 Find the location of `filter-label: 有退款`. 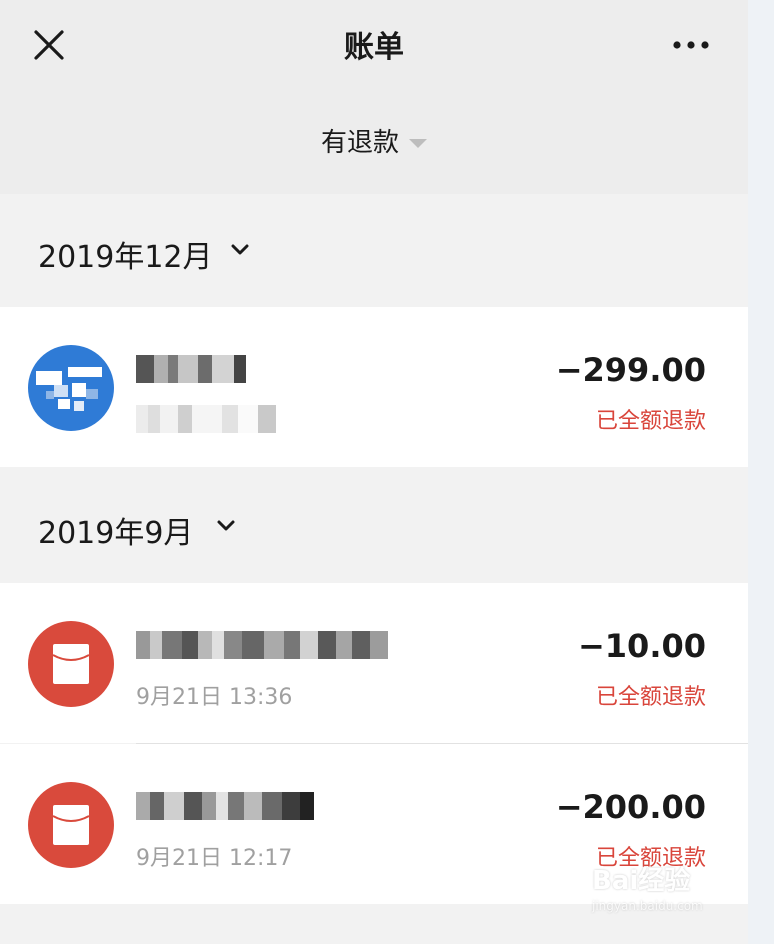

filter-label: 有退款 is located at coordinates (359, 143).